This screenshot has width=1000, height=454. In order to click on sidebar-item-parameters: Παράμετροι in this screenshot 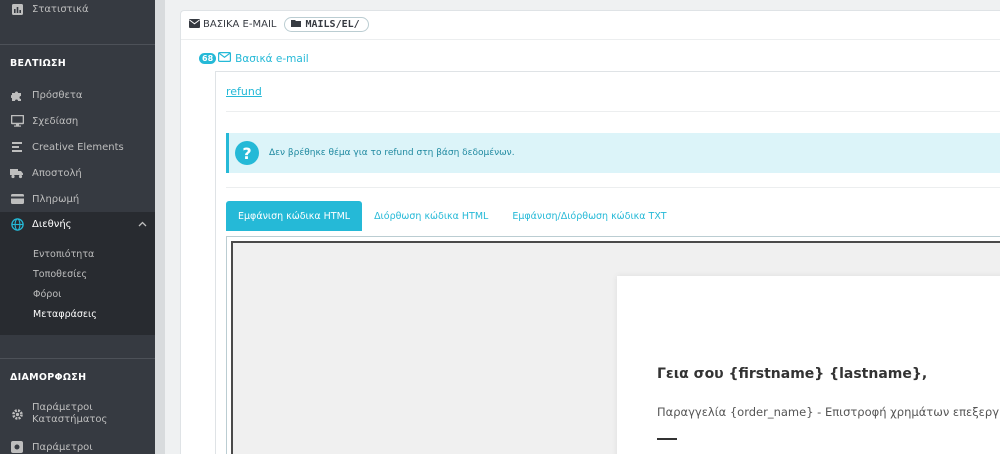, I will do `click(77, 446)`.